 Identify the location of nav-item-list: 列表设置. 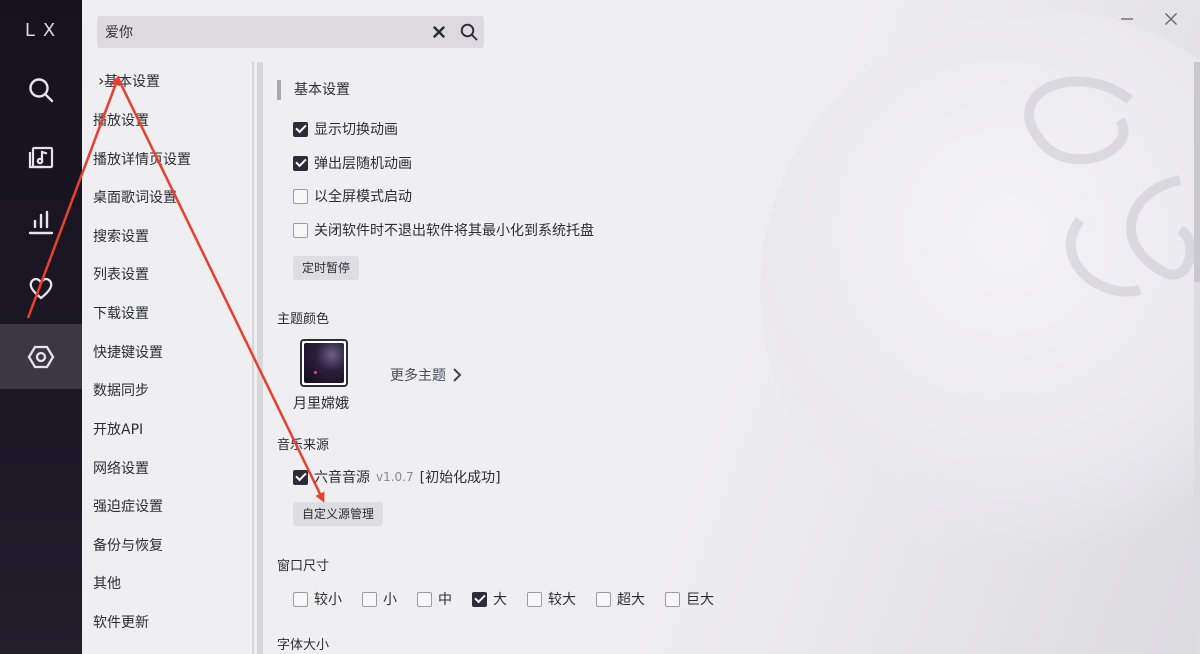
(121, 275).